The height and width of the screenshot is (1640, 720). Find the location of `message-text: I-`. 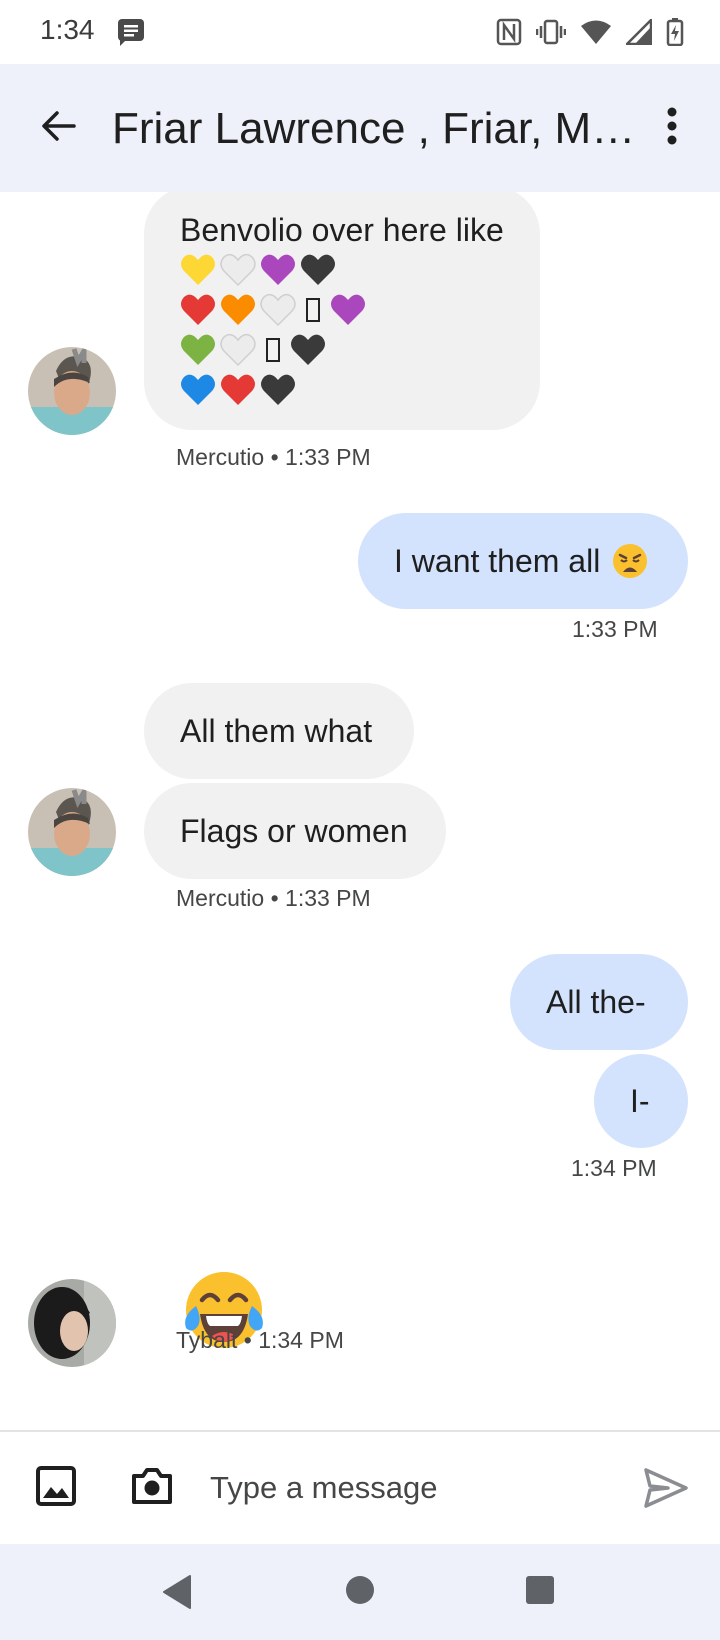

message-text: I- is located at coordinates (640, 1101).